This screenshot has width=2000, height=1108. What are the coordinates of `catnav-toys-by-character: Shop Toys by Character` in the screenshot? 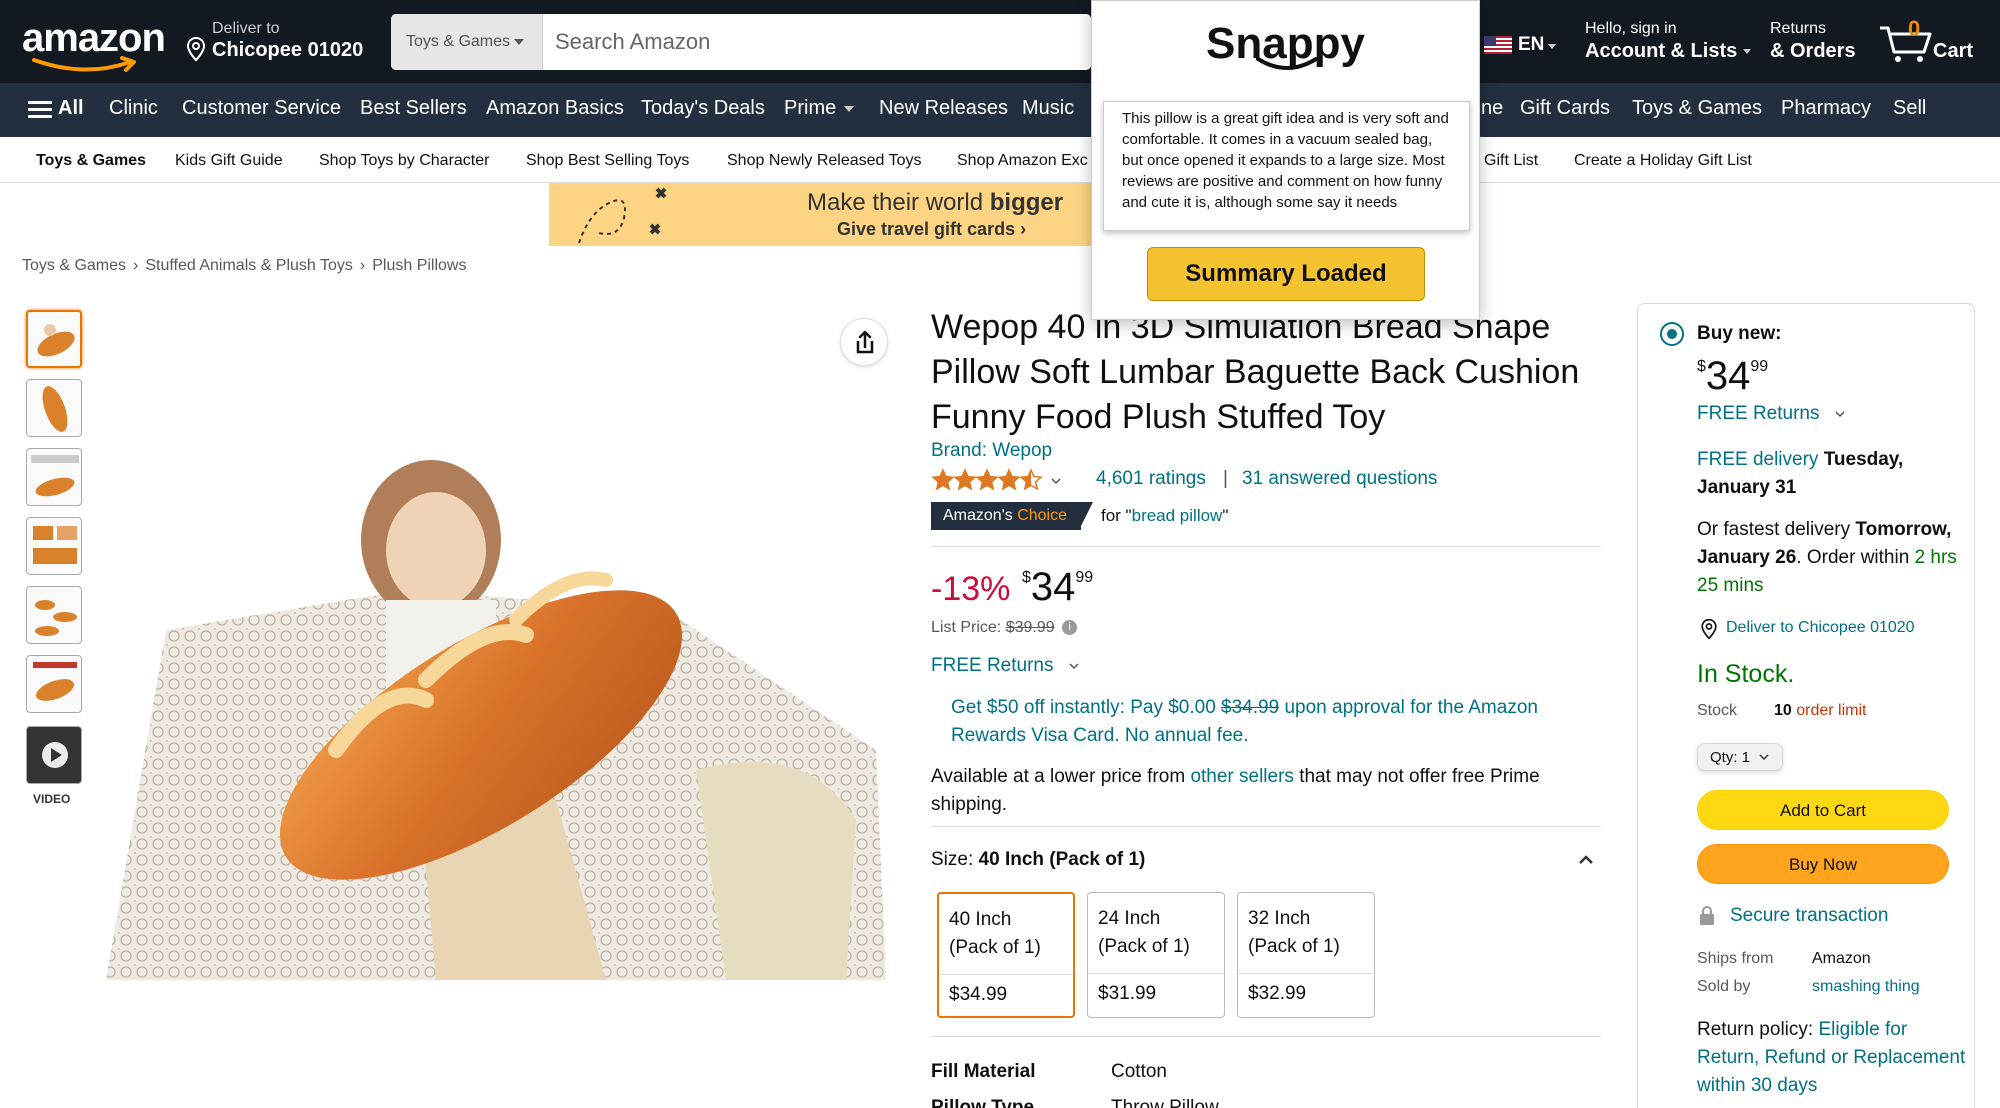 It's located at (404, 161).